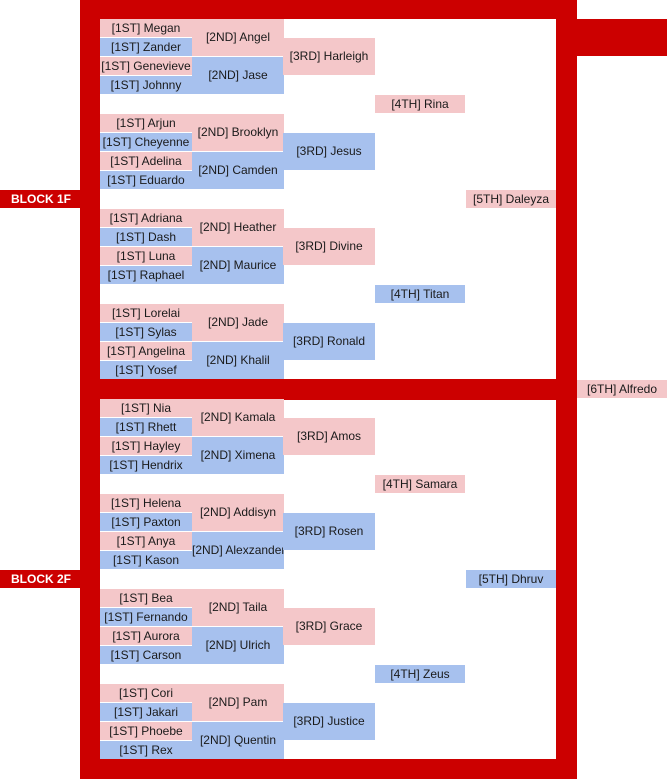  What do you see at coordinates (146, 370) in the screenshot?
I see `round1-entry: [1ST] Yosef` at bounding box center [146, 370].